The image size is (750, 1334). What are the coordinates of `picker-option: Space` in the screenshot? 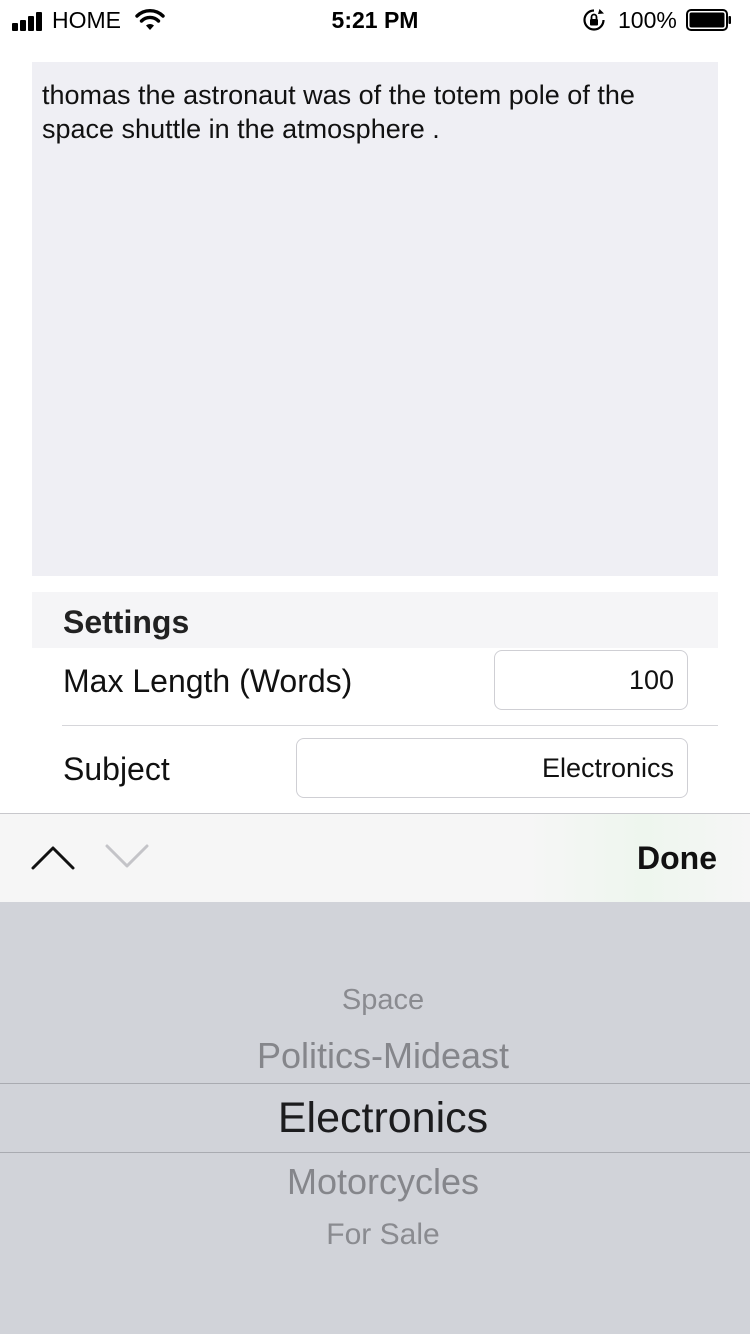 It's located at (375, 1000).